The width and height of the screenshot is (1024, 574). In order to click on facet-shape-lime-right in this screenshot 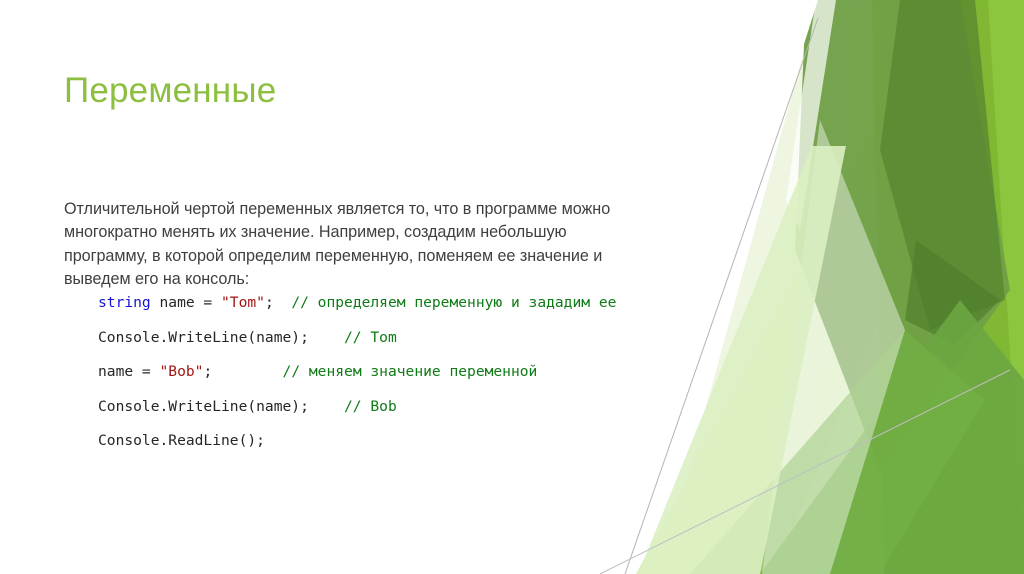, I will do `click(964, 287)`.